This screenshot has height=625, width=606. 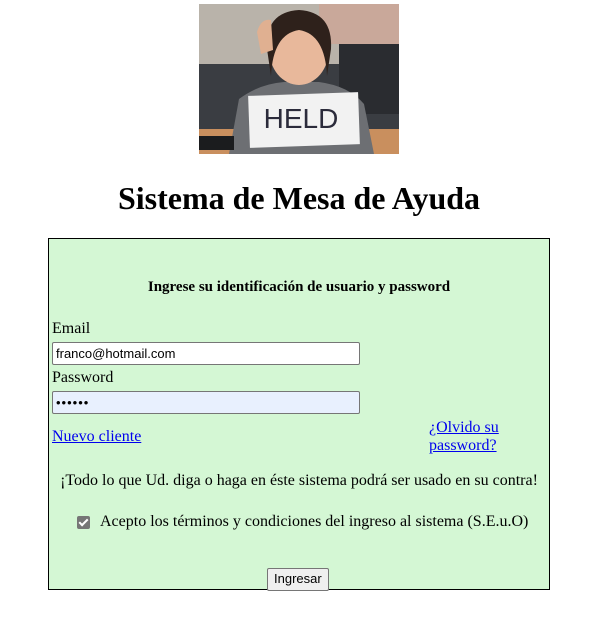 What do you see at coordinates (206, 402) in the screenshot?
I see `password-field: ••••••` at bounding box center [206, 402].